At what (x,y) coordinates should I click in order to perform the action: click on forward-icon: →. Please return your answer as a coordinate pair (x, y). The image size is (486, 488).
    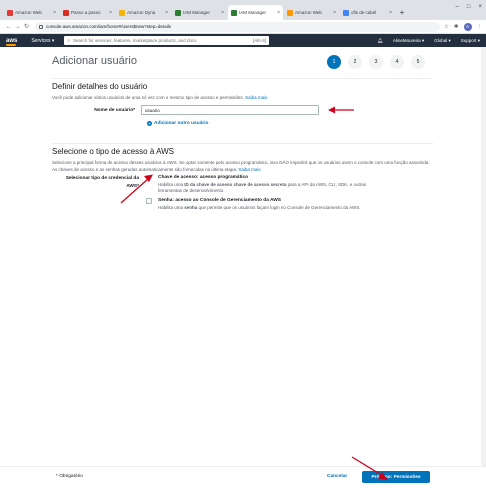
    Looking at the image, I should click on (17, 27).